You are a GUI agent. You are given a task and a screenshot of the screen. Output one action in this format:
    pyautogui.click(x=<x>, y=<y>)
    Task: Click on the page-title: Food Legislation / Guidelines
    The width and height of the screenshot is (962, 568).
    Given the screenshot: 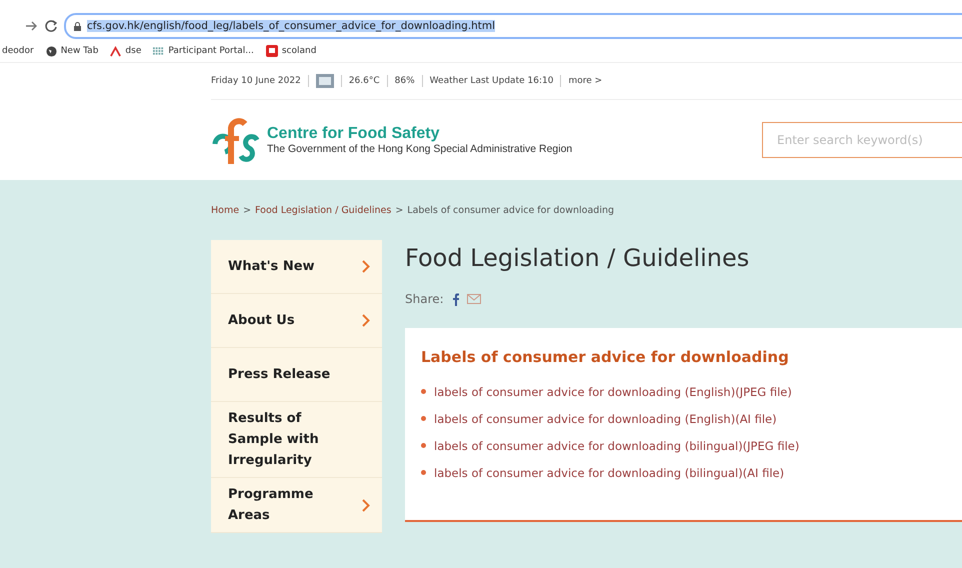 What is the action you would take?
    pyautogui.click(x=577, y=258)
    